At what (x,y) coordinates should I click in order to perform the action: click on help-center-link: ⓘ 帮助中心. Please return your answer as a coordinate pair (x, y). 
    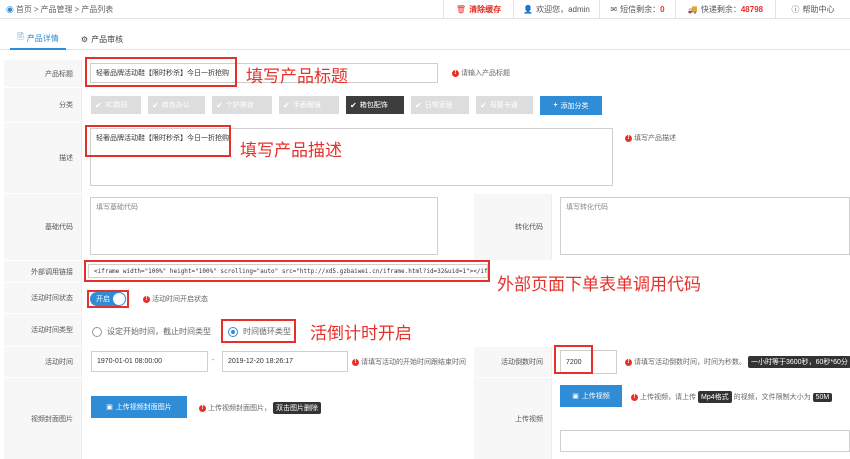
    Looking at the image, I should click on (812, 9).